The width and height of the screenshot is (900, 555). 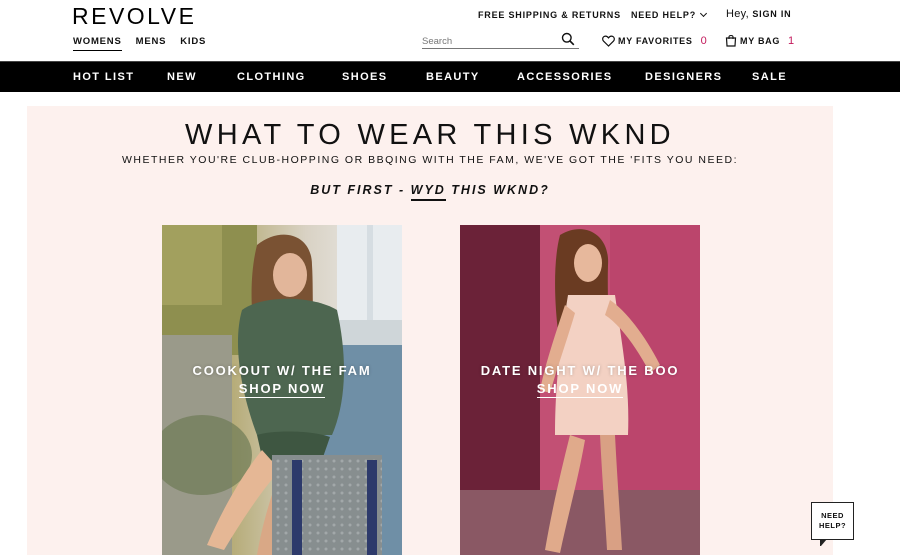 I want to click on account-greeting: Hey, SIGN IN, so click(x=758, y=14).